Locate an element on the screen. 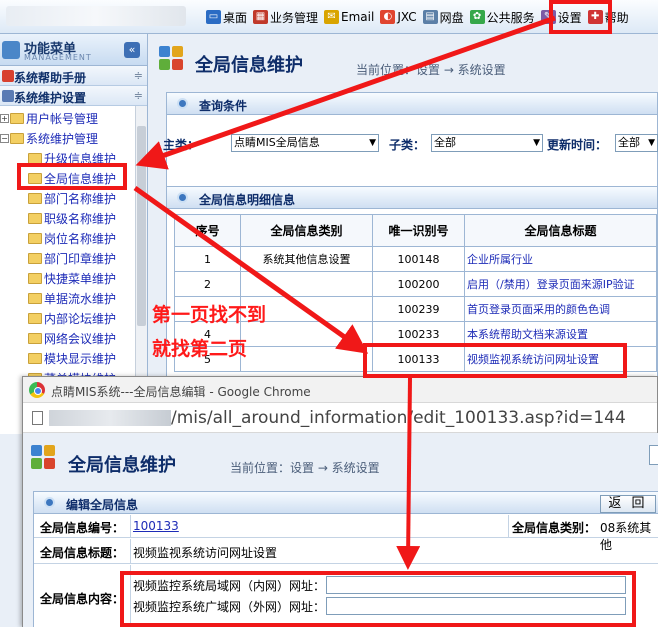  arrow-to-row is located at coordinates (251, 269).